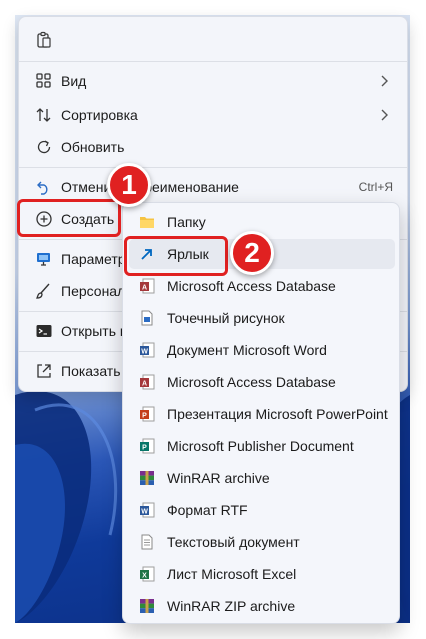 This screenshot has height=639, width=426. I want to click on submenu-item-label: WinRAR archive, so click(218, 478).